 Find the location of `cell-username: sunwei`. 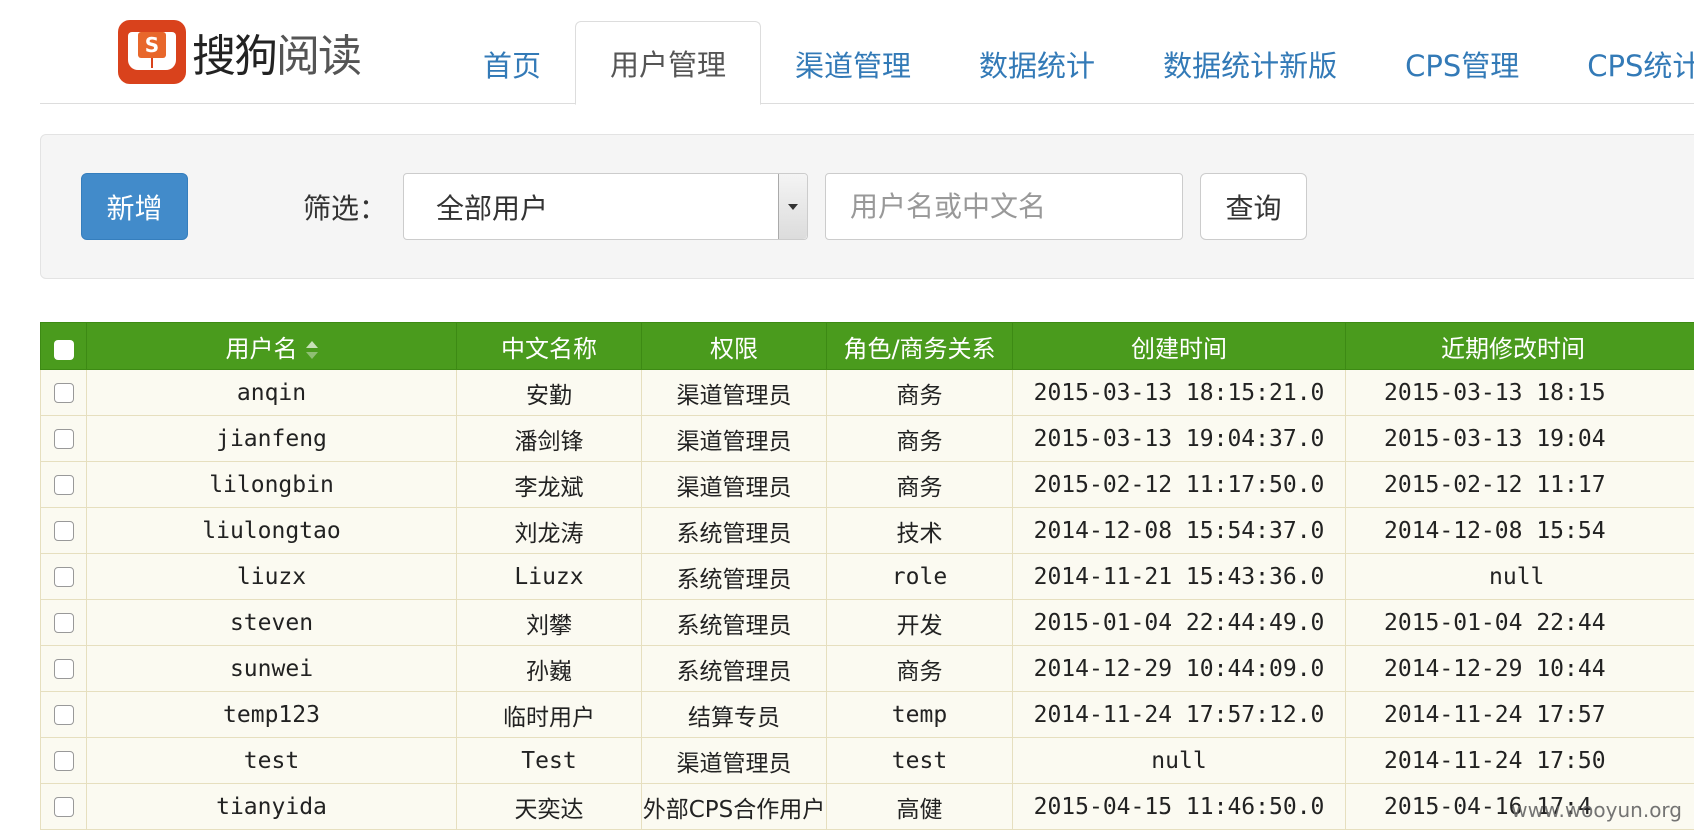

cell-username: sunwei is located at coordinates (271, 668).